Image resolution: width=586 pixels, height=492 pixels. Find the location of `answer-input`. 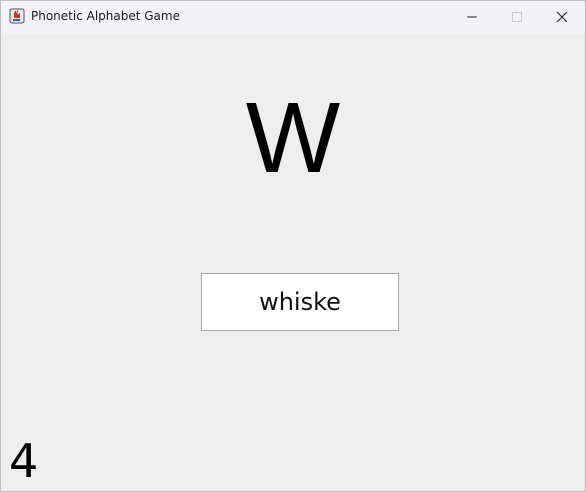

answer-input is located at coordinates (300, 302).